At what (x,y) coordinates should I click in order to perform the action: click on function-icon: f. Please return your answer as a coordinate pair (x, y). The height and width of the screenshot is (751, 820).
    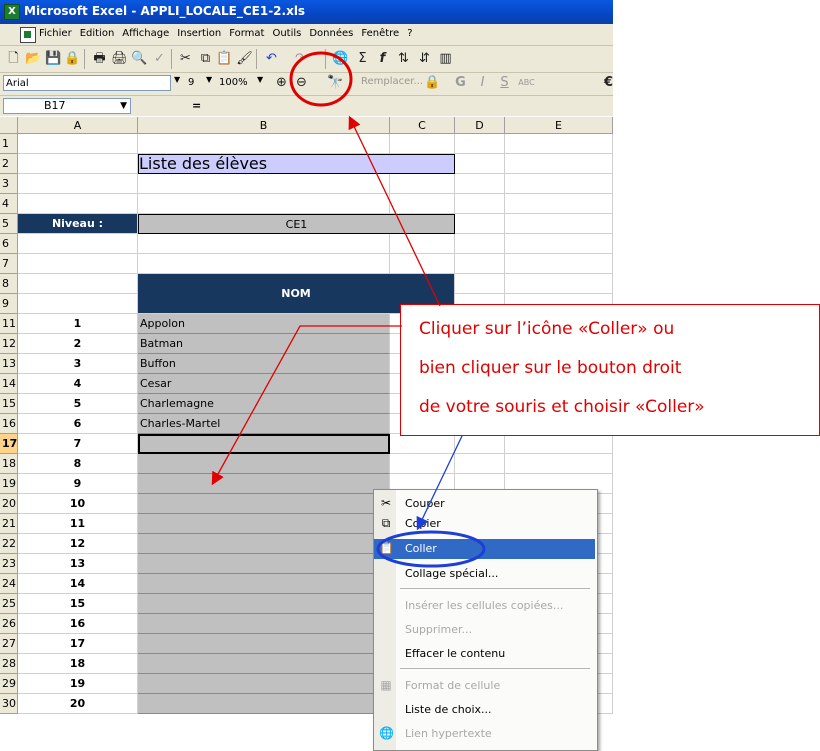
    Looking at the image, I should click on (382, 58).